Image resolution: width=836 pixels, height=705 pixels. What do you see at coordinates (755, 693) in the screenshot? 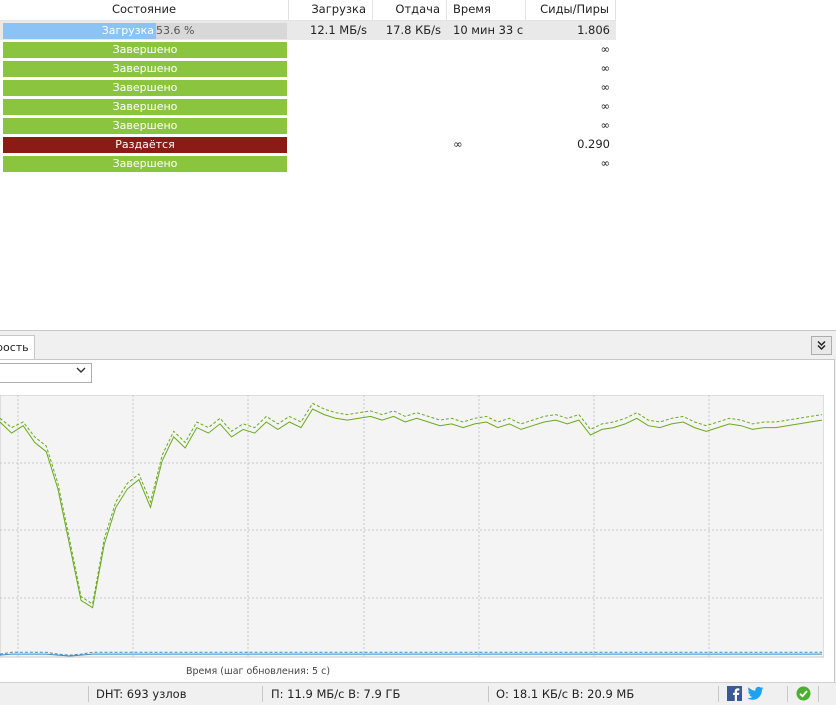
I see `twitter-icon` at bounding box center [755, 693].